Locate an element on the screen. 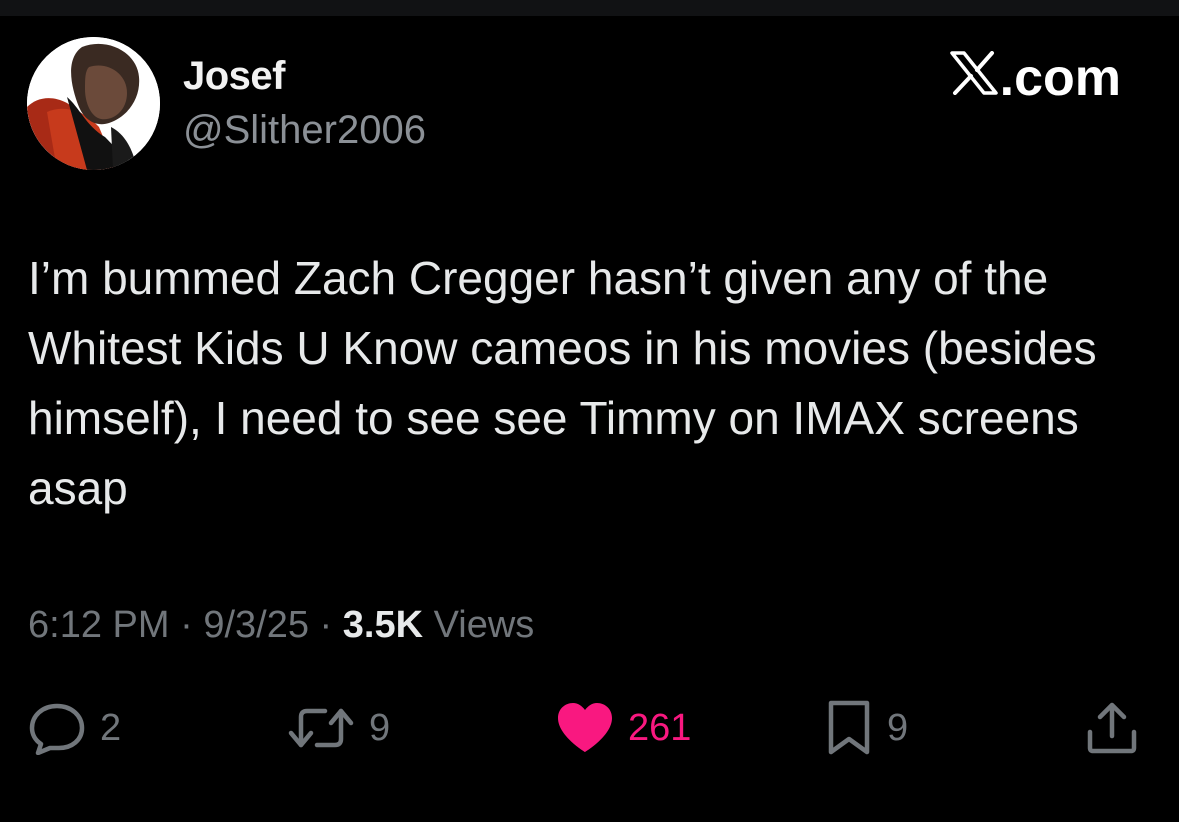 Image resolution: width=1179 pixels, height=822 pixels. heart-icon is located at coordinates (585, 728).